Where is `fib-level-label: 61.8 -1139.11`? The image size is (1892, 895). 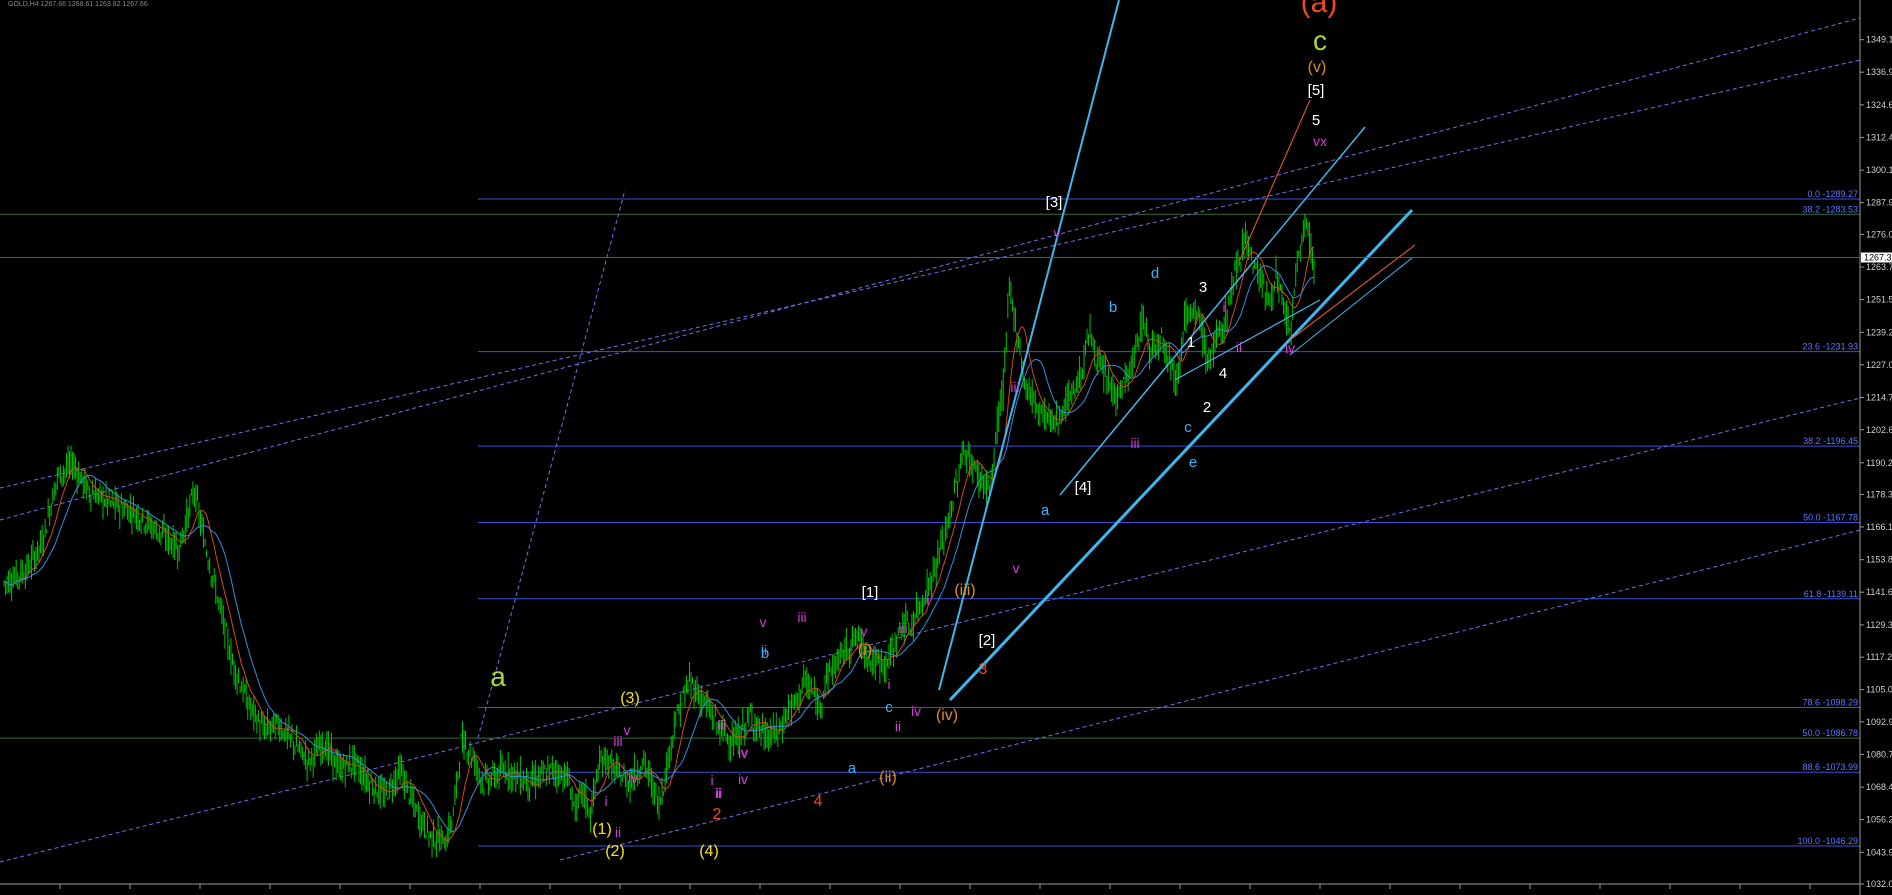
fib-level-label: 61.8 -1139.11 is located at coordinates (1831, 594).